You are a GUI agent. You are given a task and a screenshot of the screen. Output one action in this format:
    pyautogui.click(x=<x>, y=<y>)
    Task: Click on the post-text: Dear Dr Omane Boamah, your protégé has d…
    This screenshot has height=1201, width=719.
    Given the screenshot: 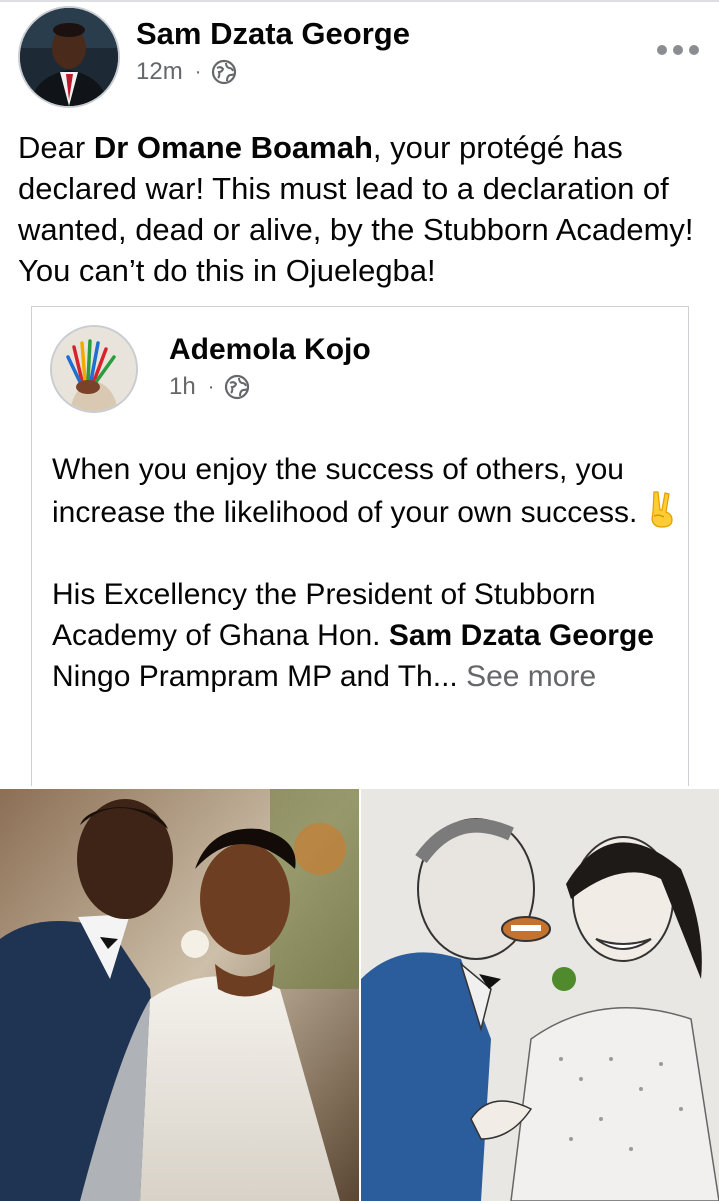 What is the action you would take?
    pyautogui.click(x=363, y=209)
    